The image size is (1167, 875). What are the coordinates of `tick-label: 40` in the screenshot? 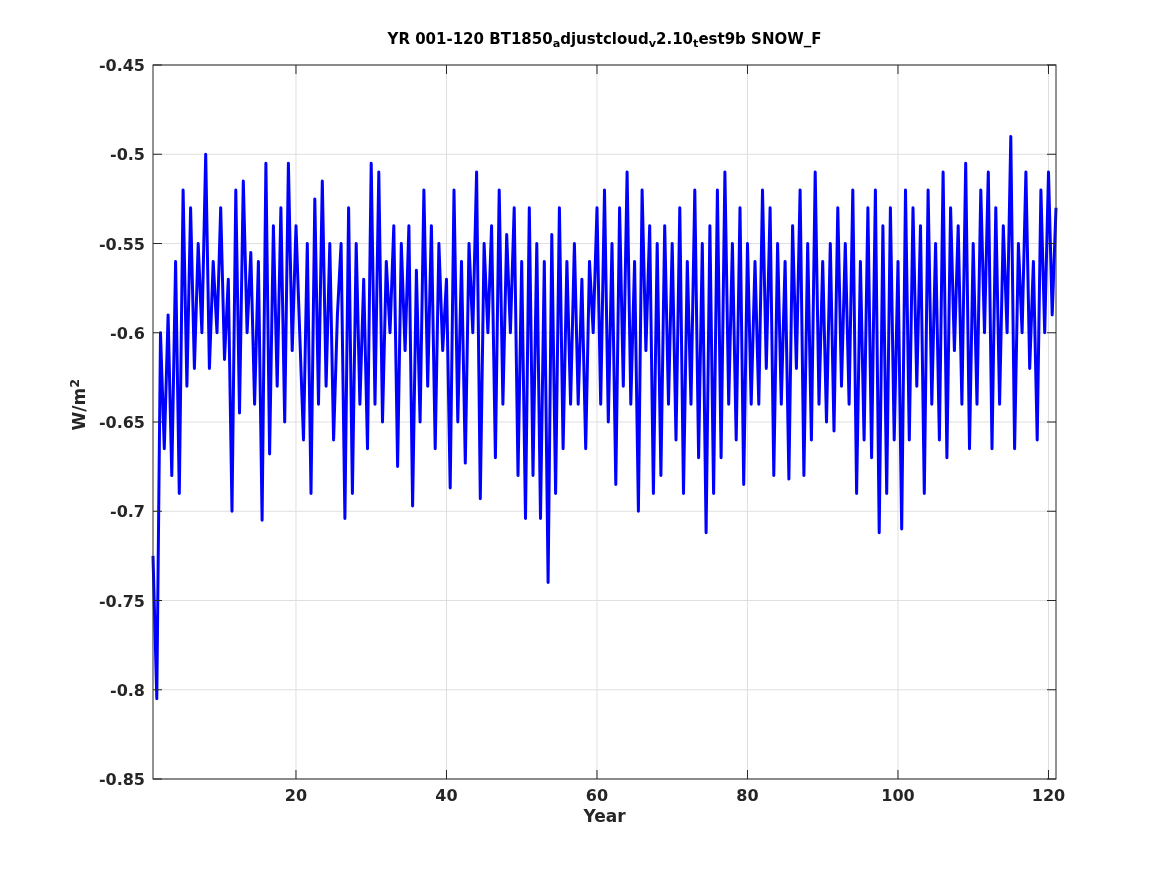 It's located at (446, 795).